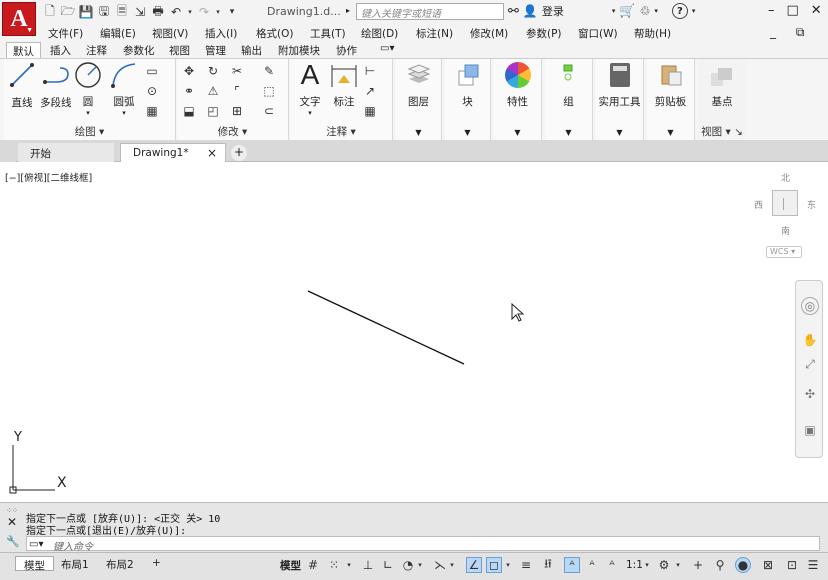 This screenshot has width=828, height=580. I want to click on properties-panel: 特性 ▼, so click(518, 100).